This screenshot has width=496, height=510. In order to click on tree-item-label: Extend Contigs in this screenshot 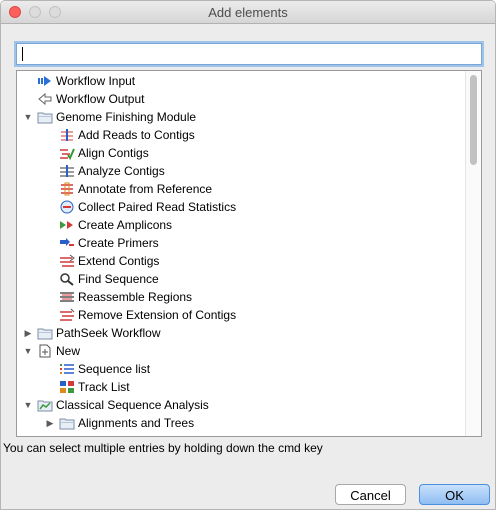, I will do `click(119, 261)`.